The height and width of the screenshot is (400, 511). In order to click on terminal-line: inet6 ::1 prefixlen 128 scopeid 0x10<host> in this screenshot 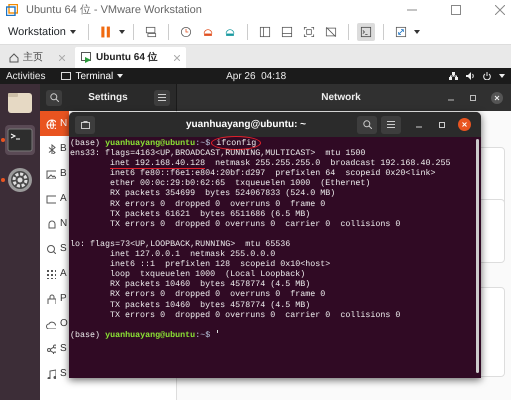, I will do `click(220, 264)`.